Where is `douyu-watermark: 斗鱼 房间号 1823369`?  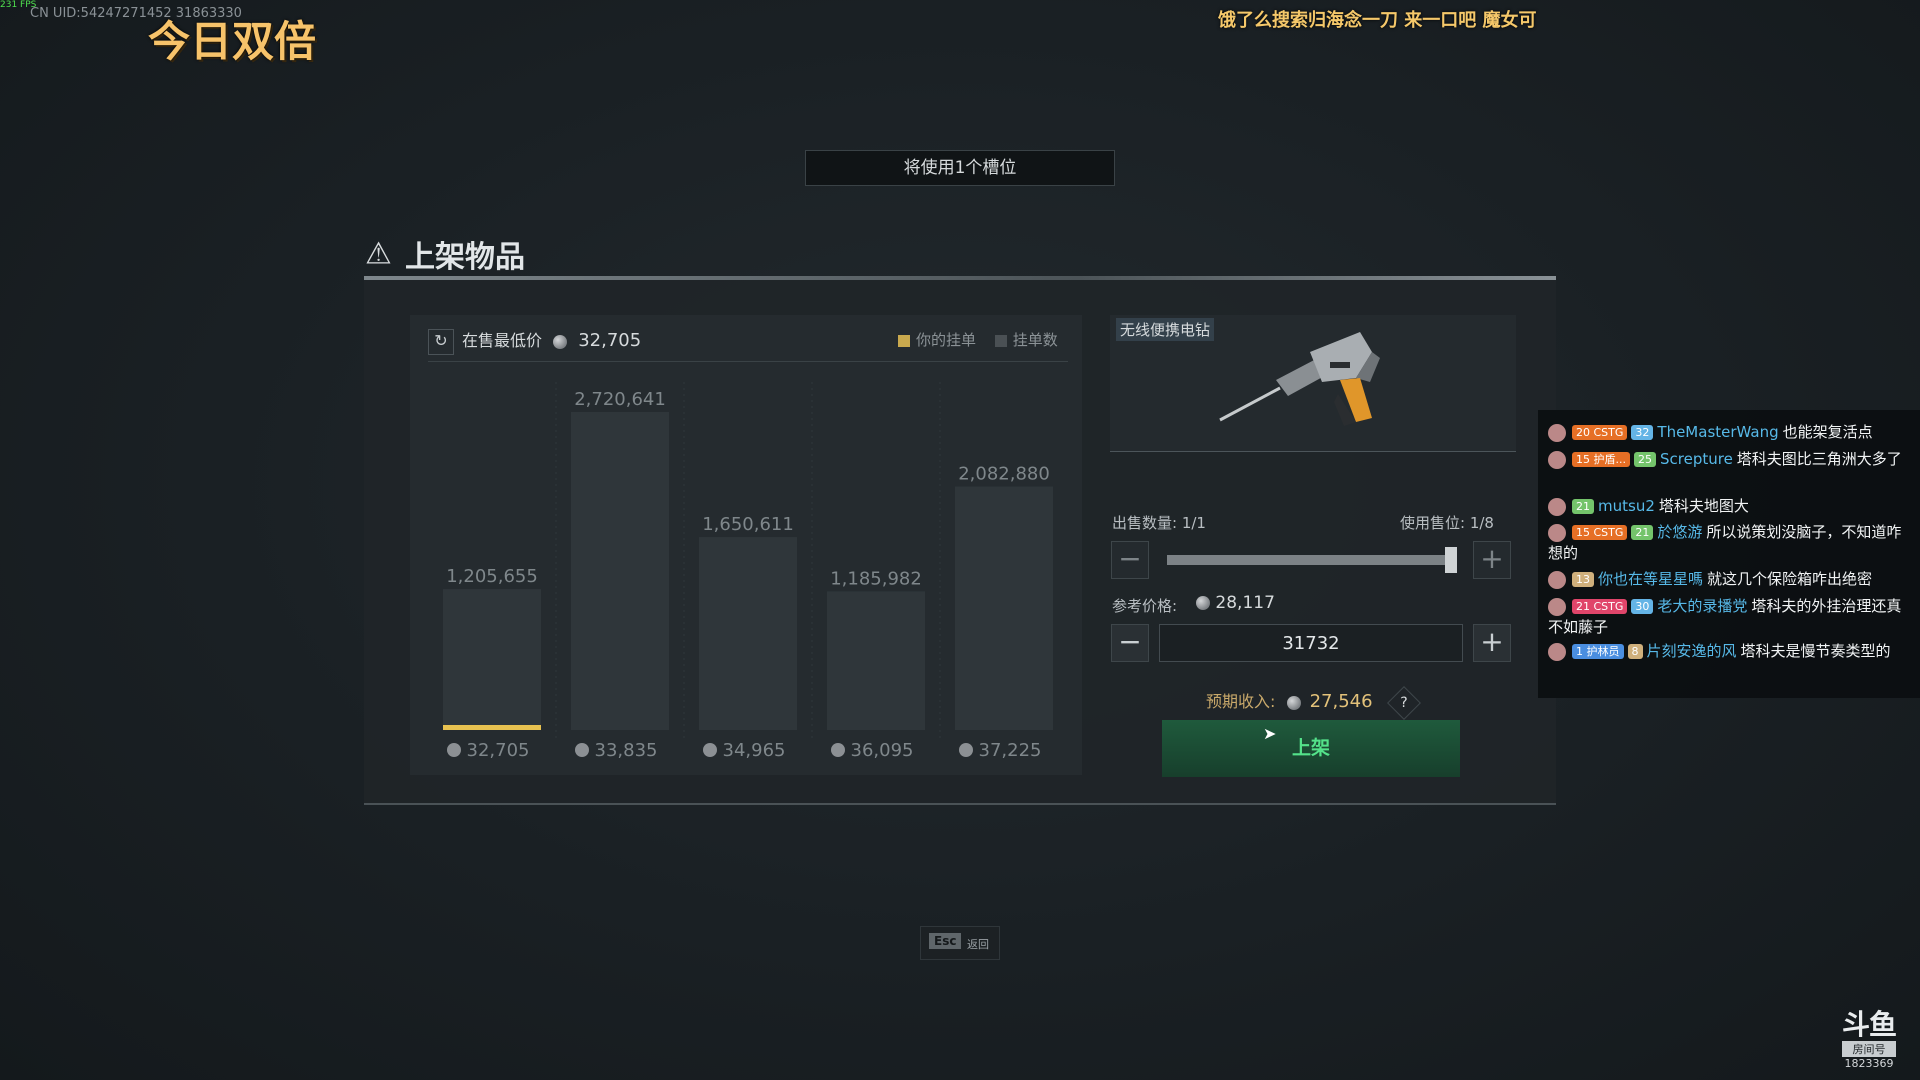 douyu-watermark: 斗鱼 房间号 1823369 is located at coordinates (1869, 1036).